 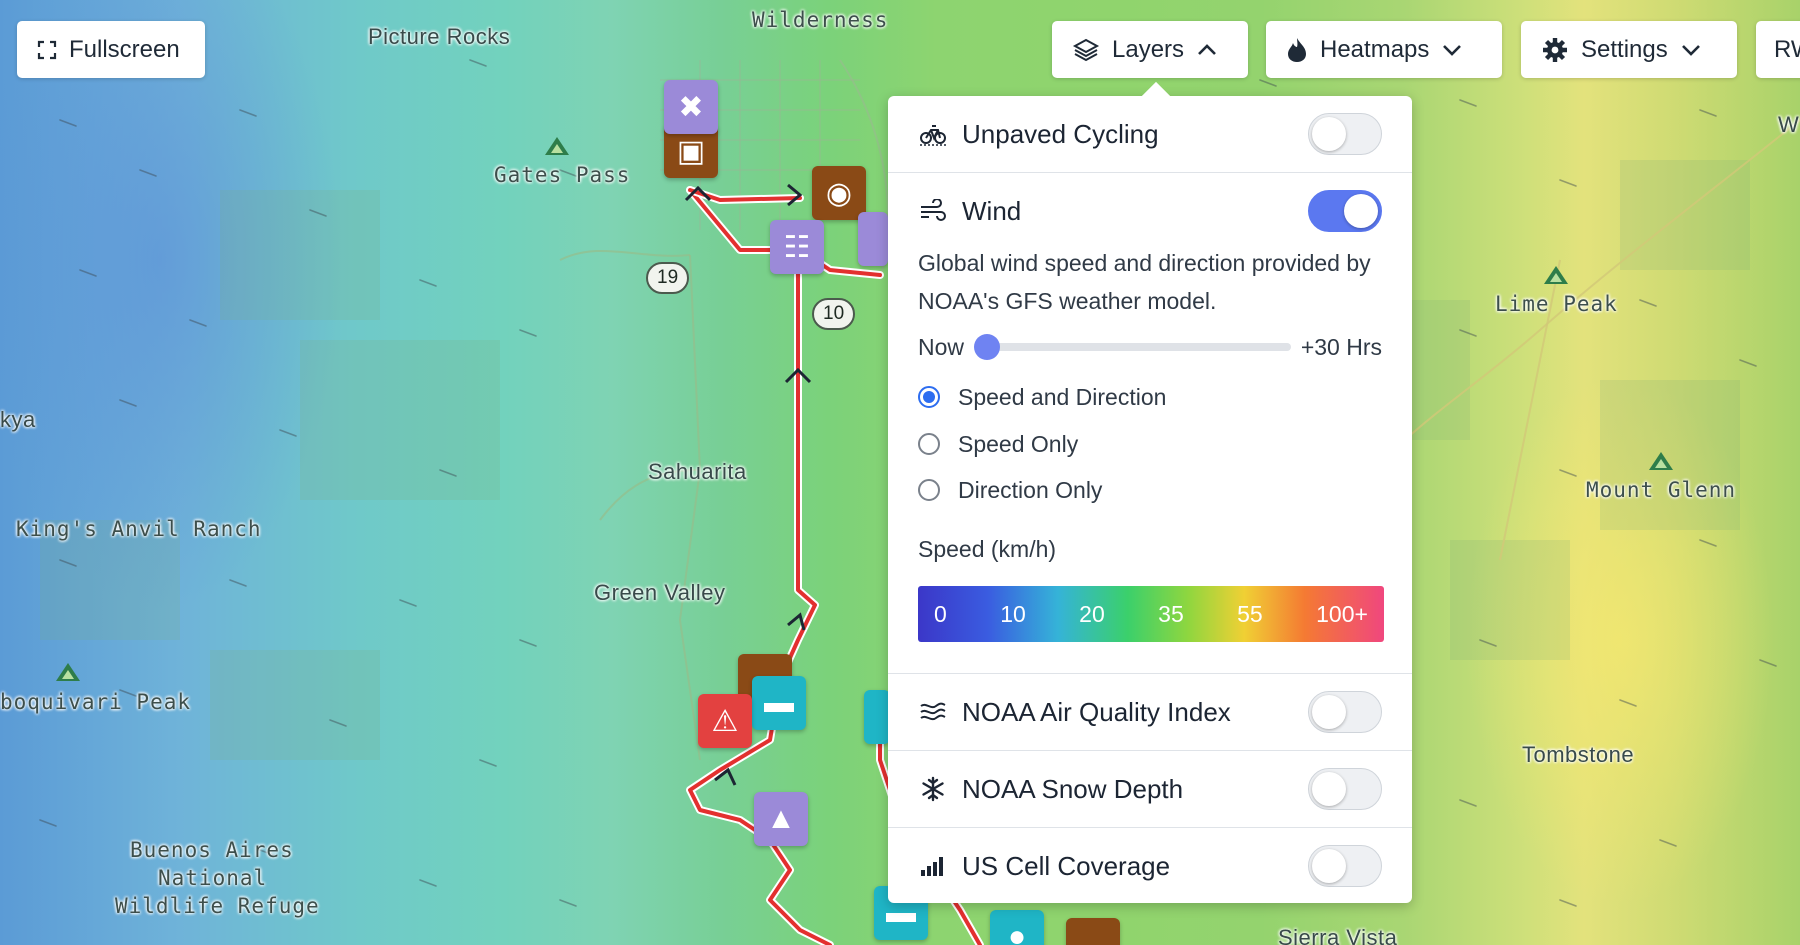 I want to click on slider-thumb, so click(x=987, y=347).